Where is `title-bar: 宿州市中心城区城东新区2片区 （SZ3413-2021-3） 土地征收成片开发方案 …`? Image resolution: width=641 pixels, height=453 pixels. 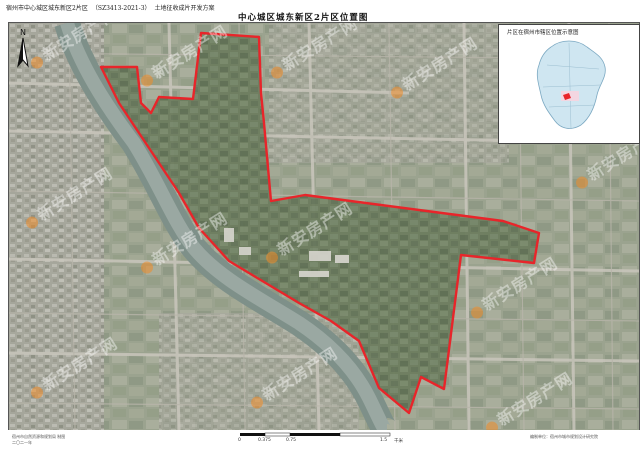 title-bar: 宿州市中心城区城东新区2片区 （SZ3413-2021-3） 土地征收成片开发方案 … is located at coordinates (320, 11).